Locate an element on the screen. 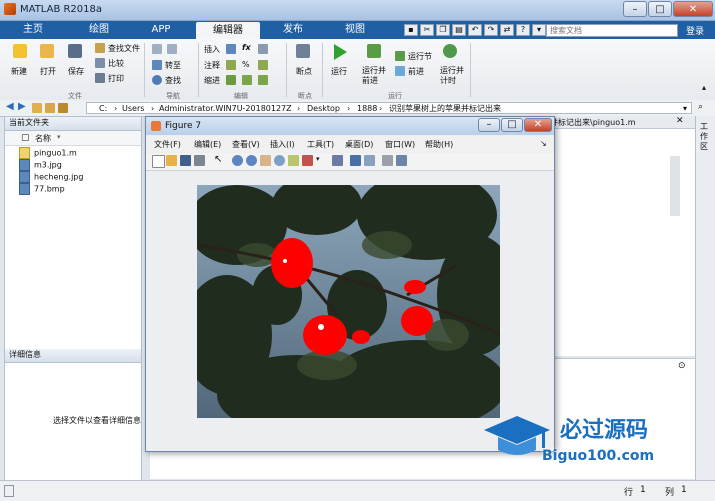 This screenshot has height=501, width=715. tab-publish: 发布 is located at coordinates (293, 30).